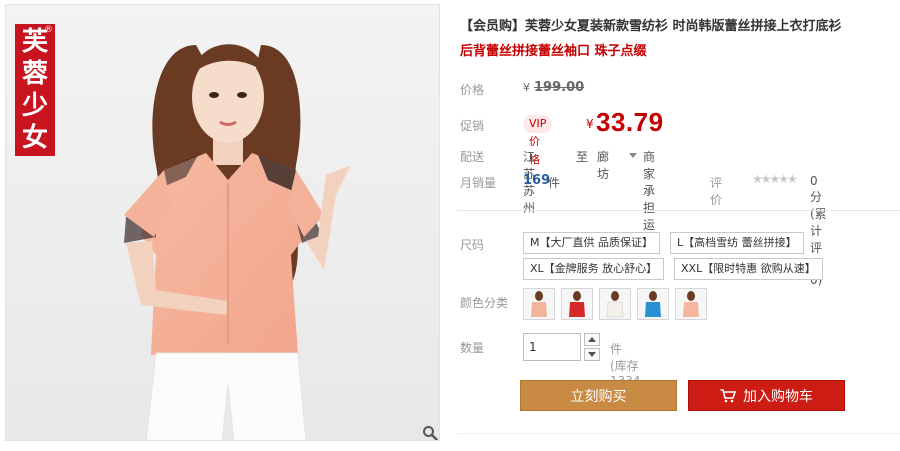 The image size is (900, 451). I want to click on shipping-label: 配送, so click(472, 157).